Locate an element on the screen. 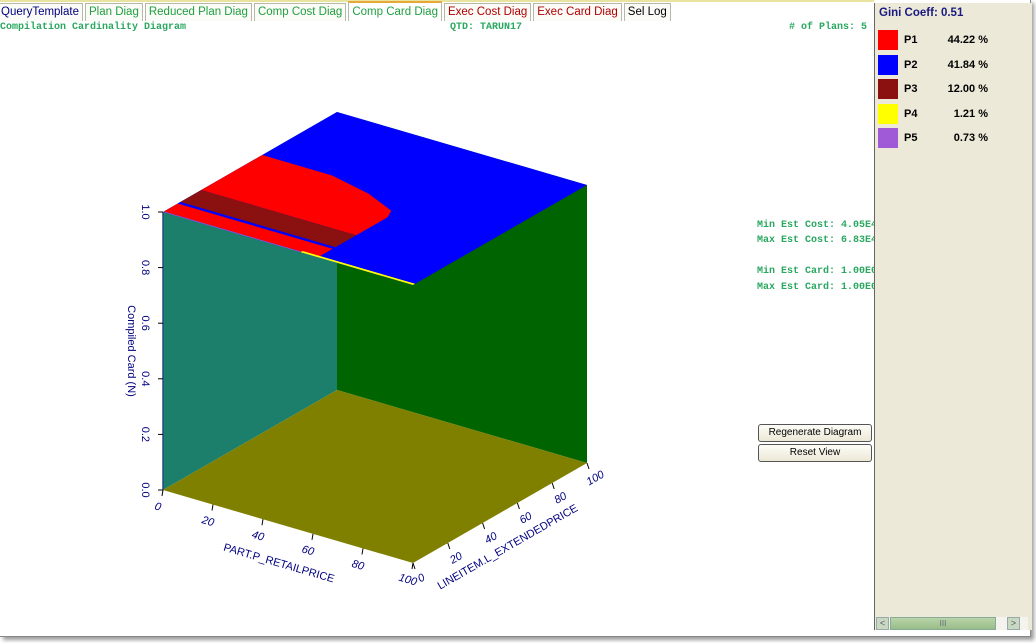  y-tick-label: 0 is located at coordinates (422, 578).